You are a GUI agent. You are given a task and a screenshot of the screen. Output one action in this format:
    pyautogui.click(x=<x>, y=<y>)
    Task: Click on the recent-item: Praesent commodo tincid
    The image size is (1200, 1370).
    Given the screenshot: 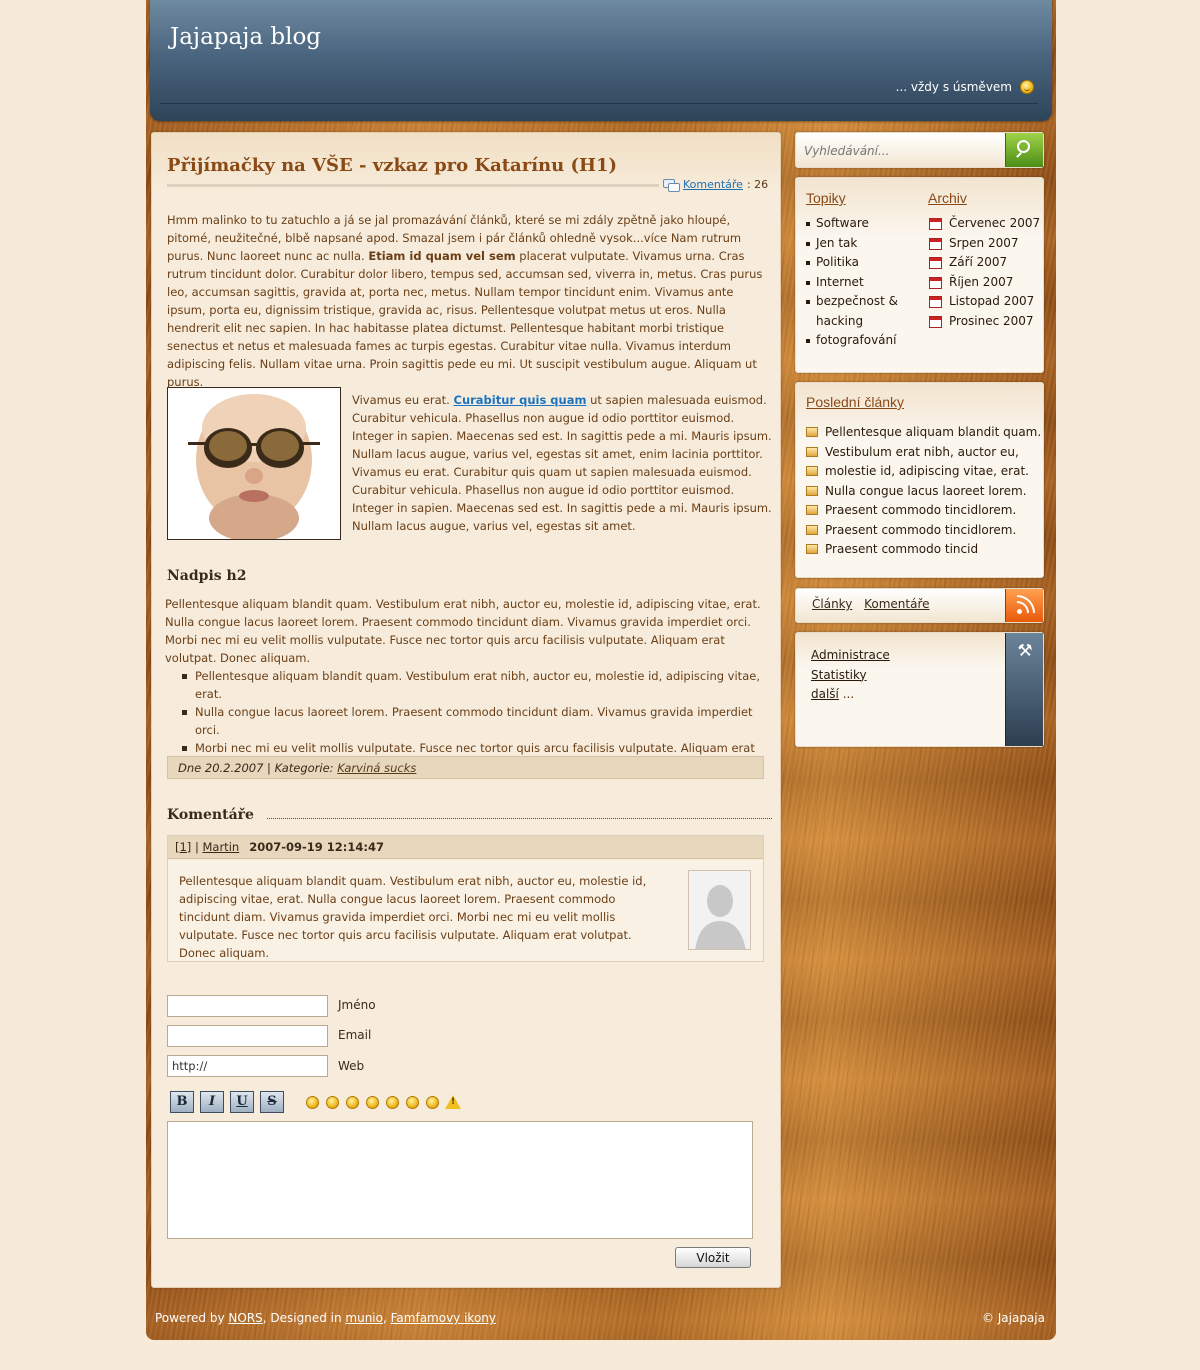 What is the action you would take?
    pyautogui.click(x=924, y=550)
    